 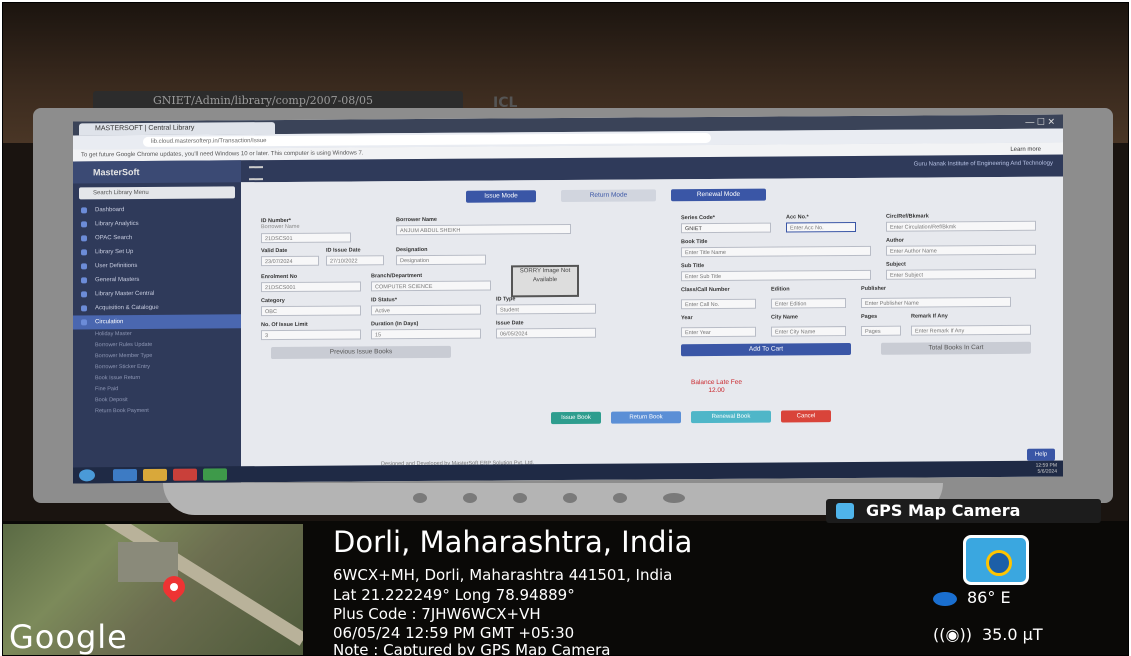 What do you see at coordinates (936, 302) in the screenshot?
I see `publisher-field: Enter Publisher Name` at bounding box center [936, 302].